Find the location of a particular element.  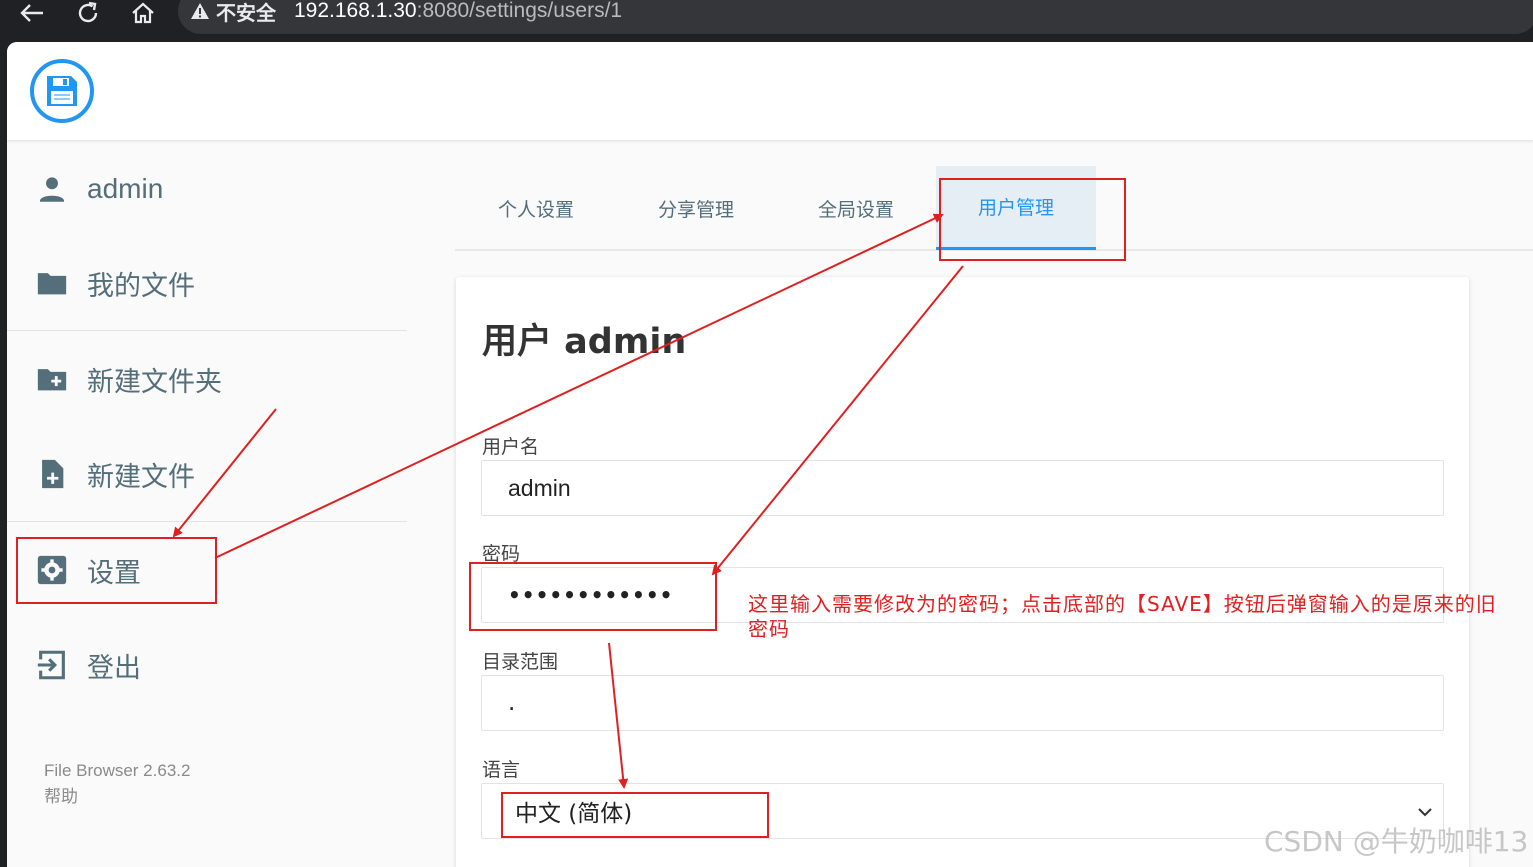

tab-global-settings: 全局设置 is located at coordinates (856, 208).